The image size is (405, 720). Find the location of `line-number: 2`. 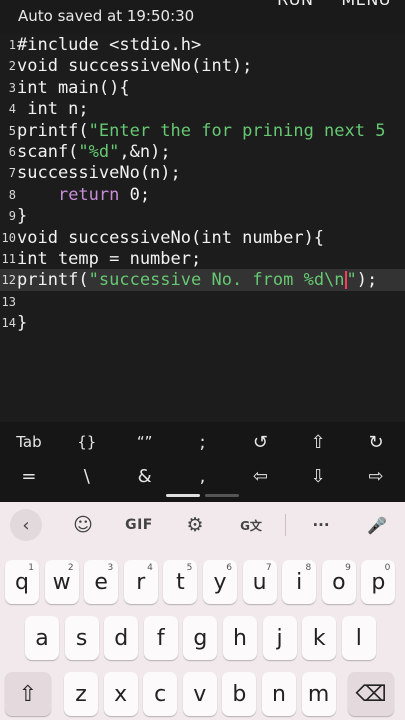

line-number: 2 is located at coordinates (12, 66).